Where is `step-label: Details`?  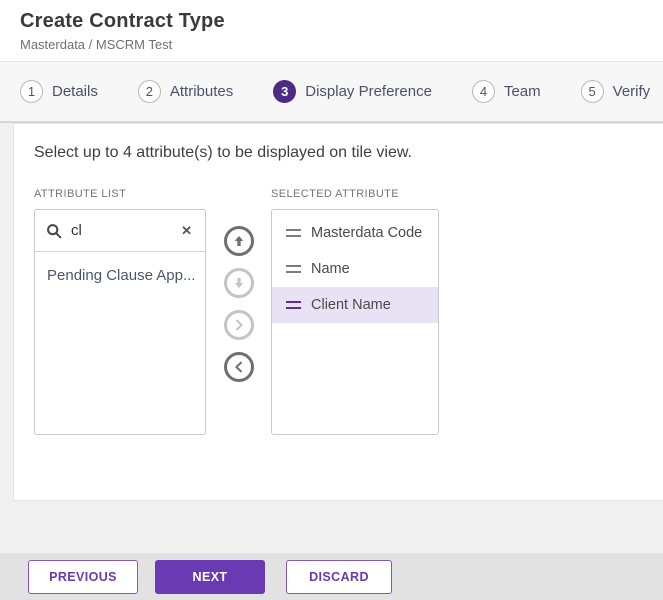 step-label: Details is located at coordinates (75, 91).